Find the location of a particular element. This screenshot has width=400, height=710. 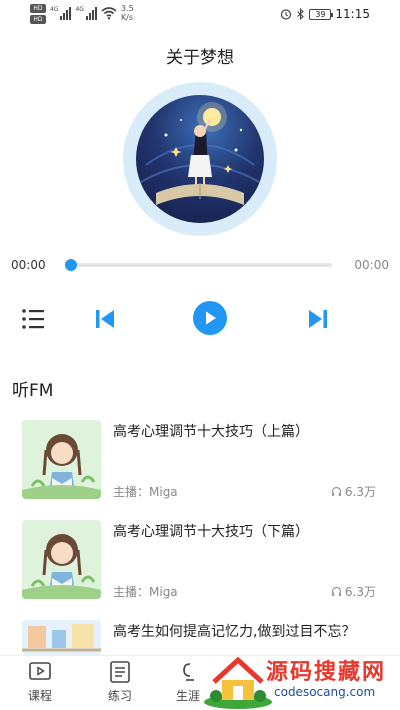

alarm-icon is located at coordinates (286, 14).